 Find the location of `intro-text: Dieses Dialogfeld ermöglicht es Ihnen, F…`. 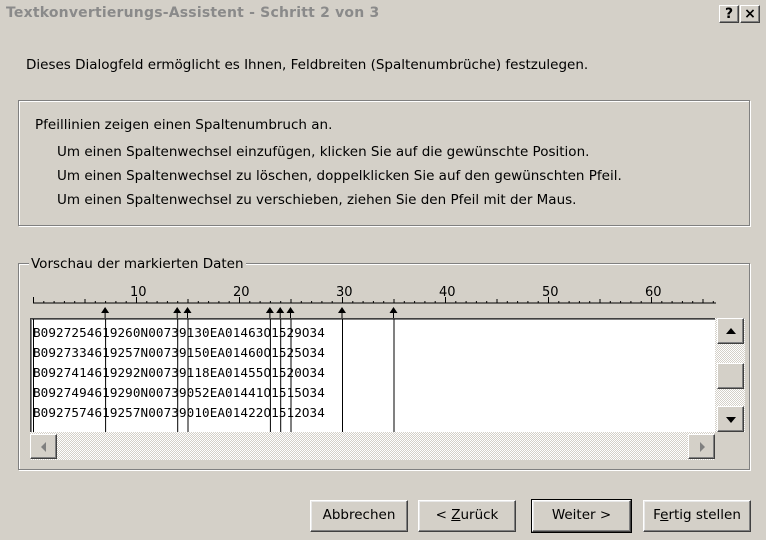

intro-text: Dieses Dialogfeld ermöglicht es Ihnen, F… is located at coordinates (307, 65).